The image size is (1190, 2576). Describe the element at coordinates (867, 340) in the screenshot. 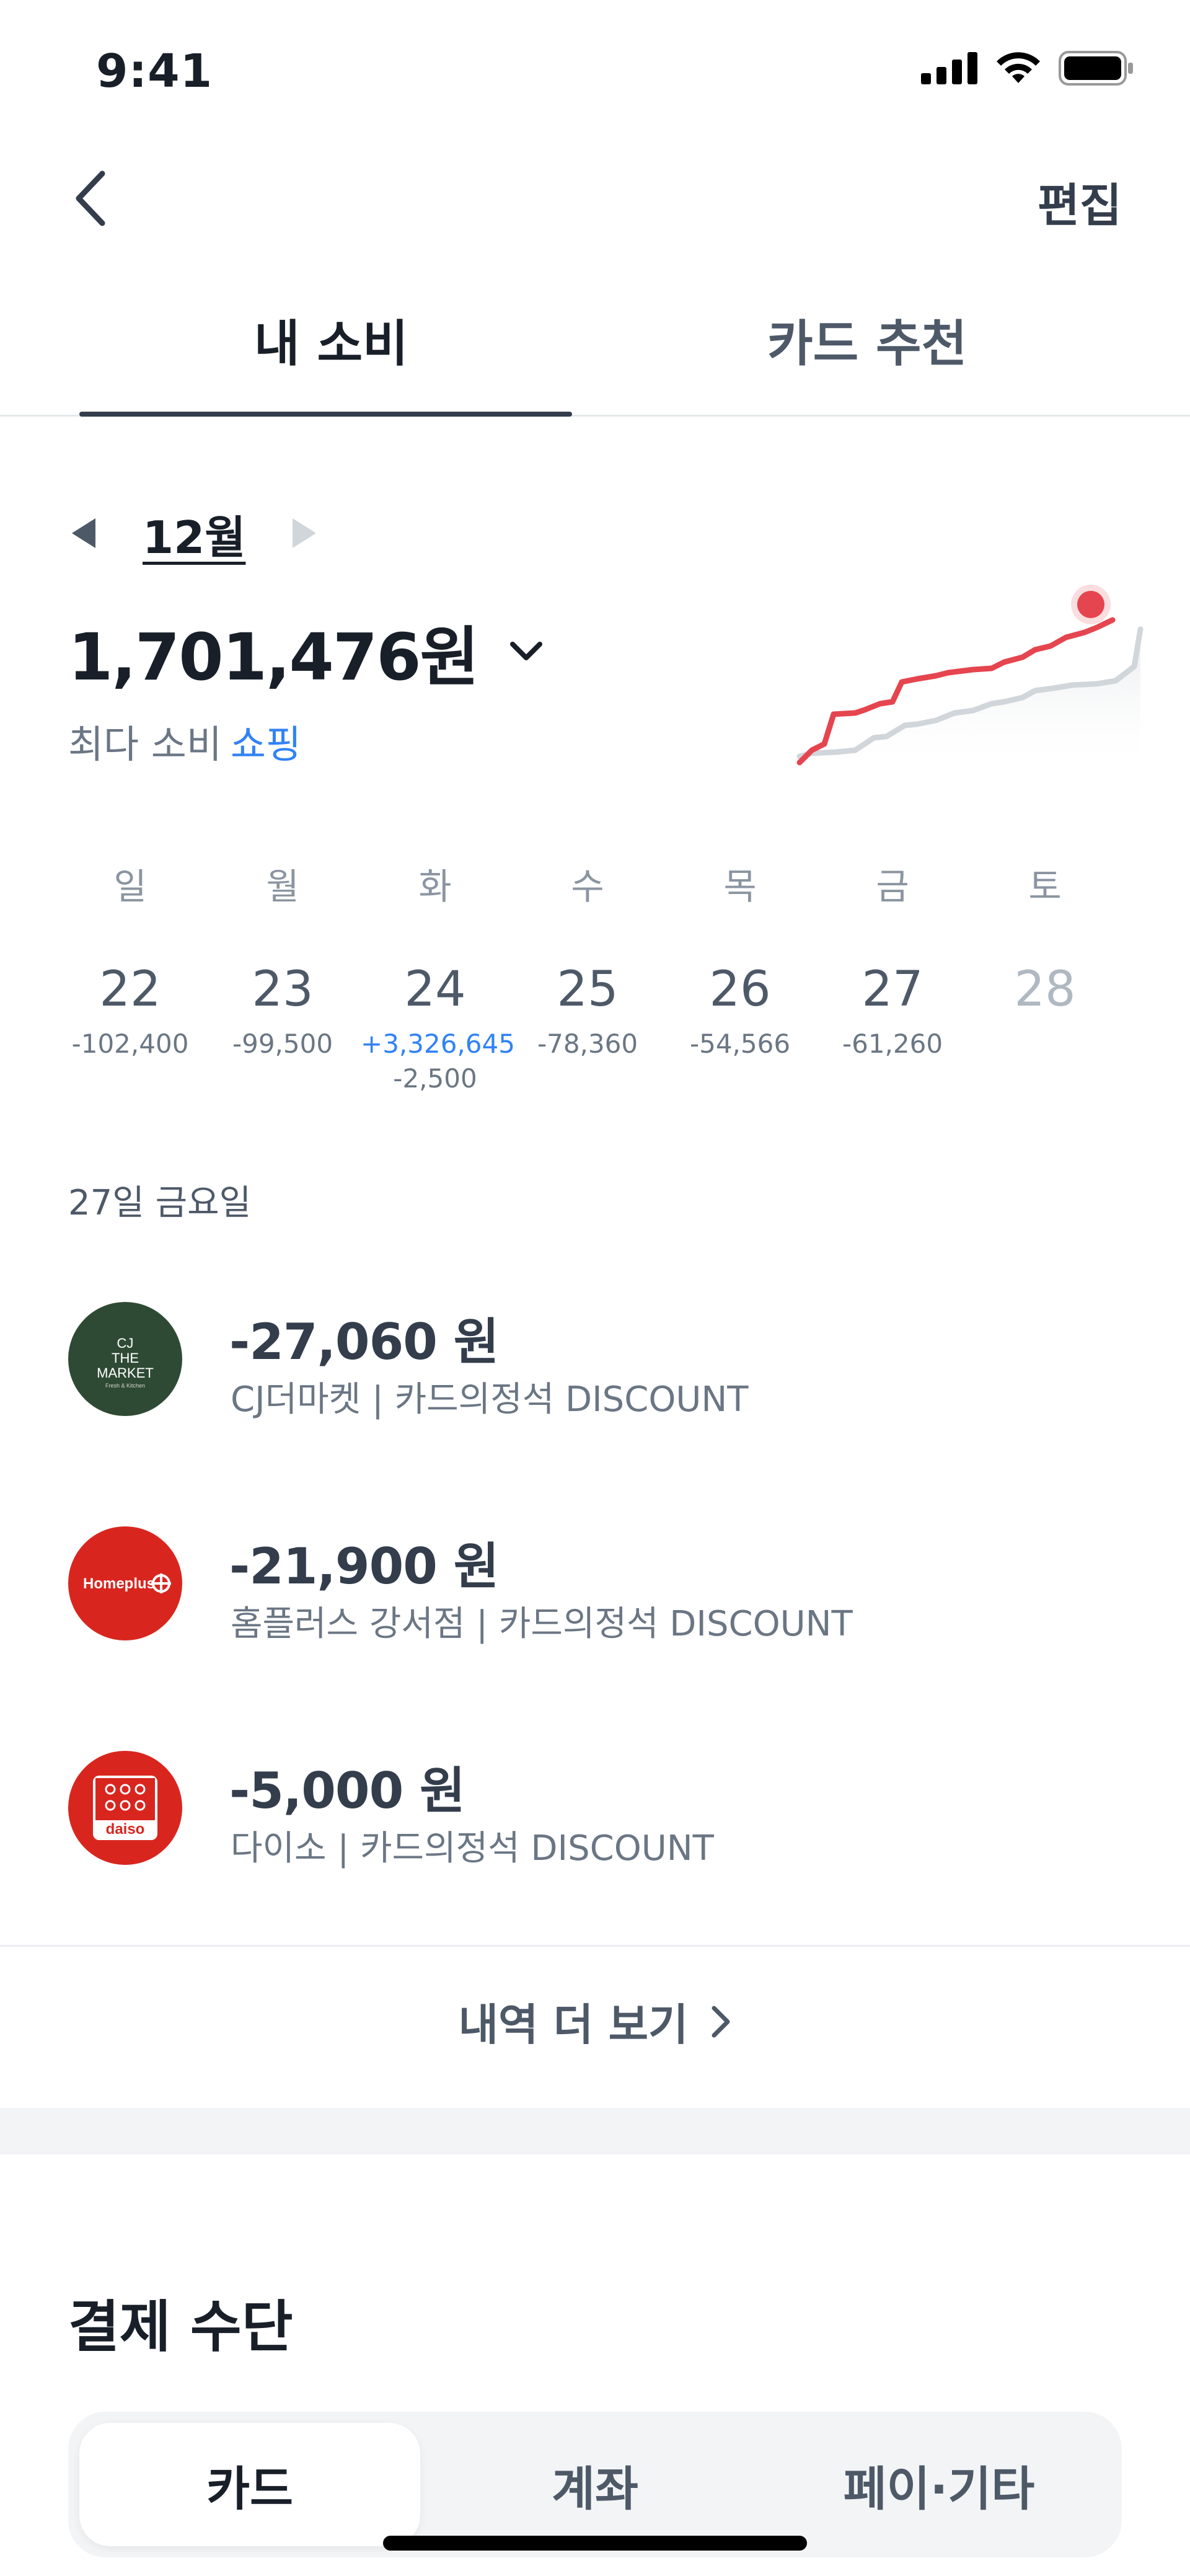

I see `tab-card-recommendation: 카드 추천` at that location.